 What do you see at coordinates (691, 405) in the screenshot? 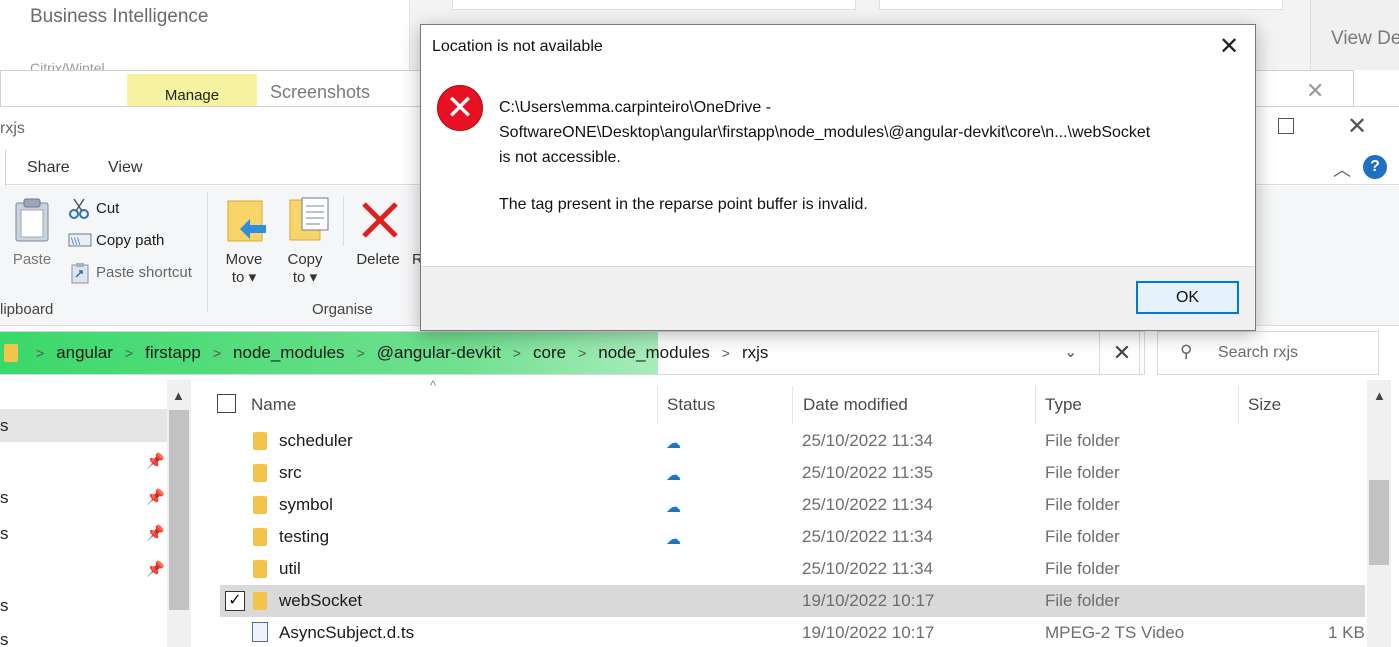
I see `column-status: Status` at bounding box center [691, 405].